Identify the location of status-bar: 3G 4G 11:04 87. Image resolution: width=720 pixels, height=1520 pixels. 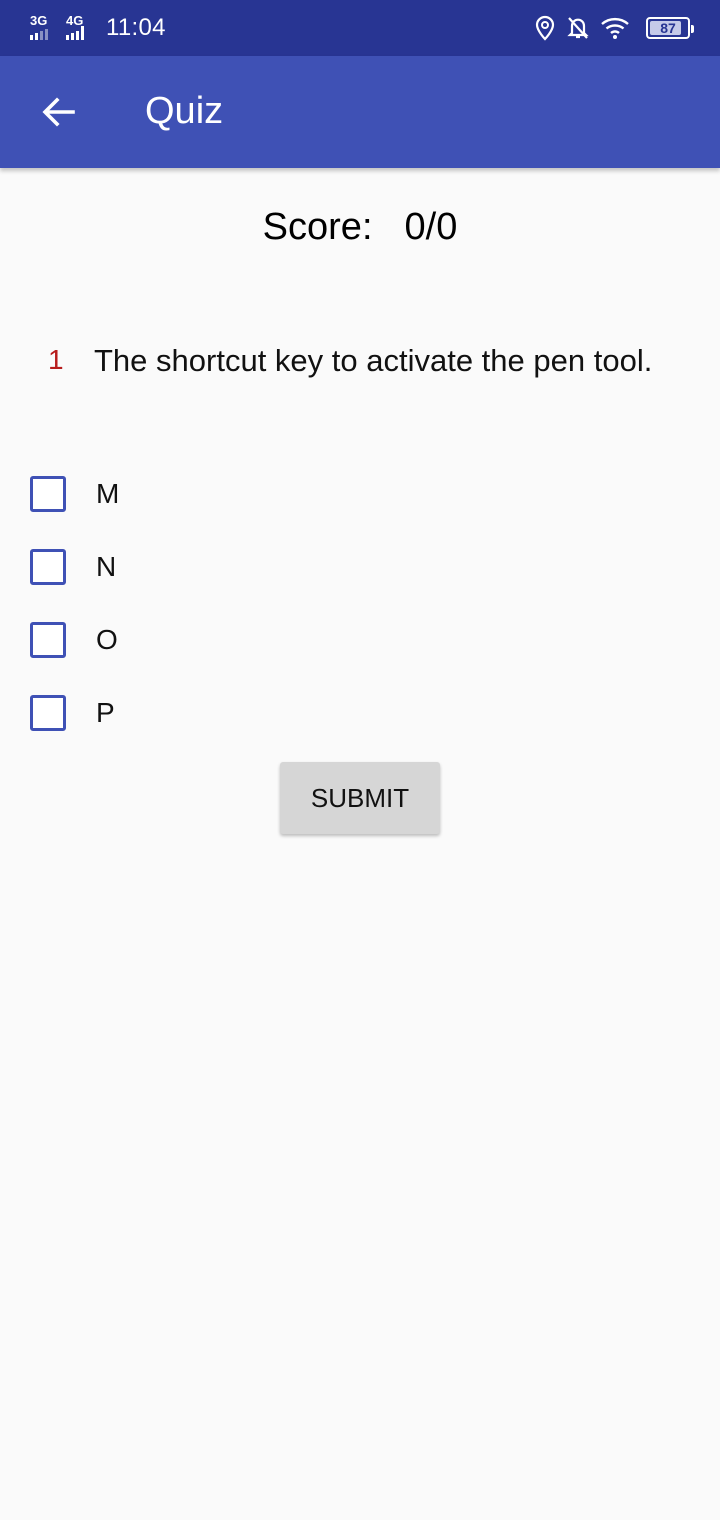
(360, 28).